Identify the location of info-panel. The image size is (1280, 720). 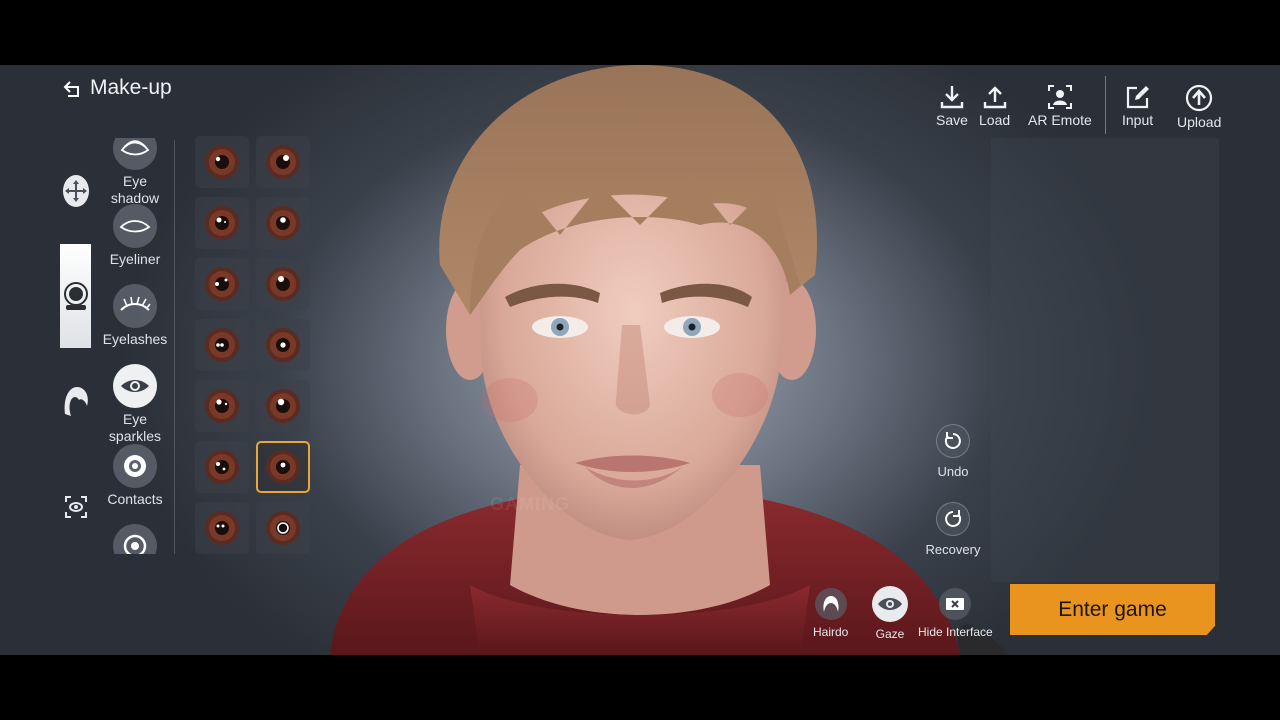
(1105, 360).